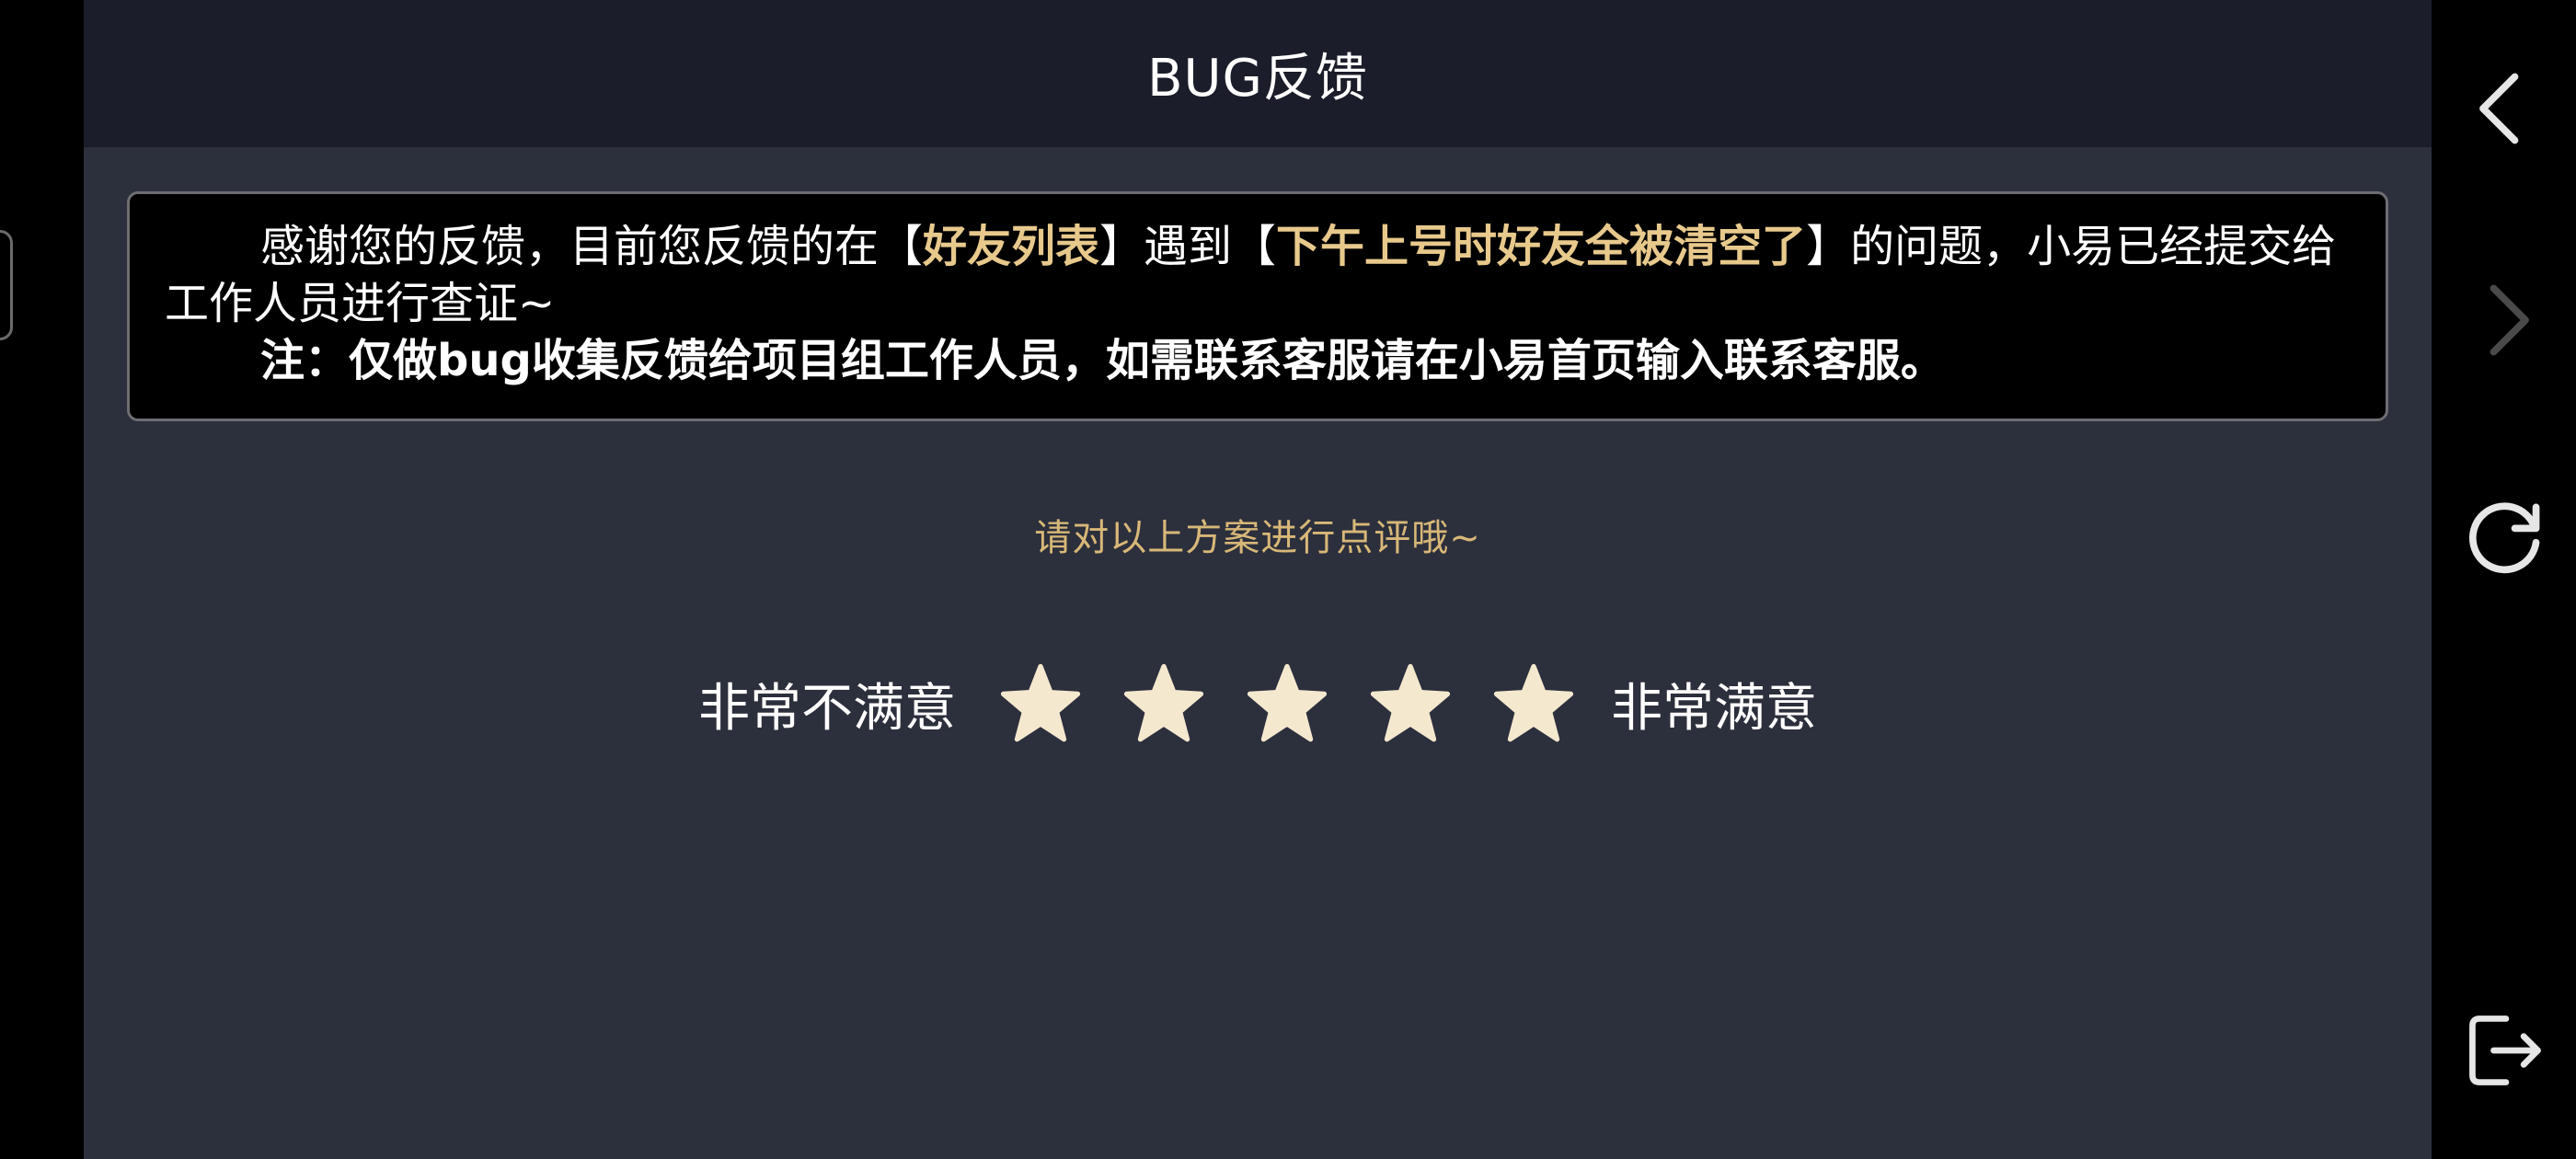 The image size is (2576, 1159). I want to click on side-handle, so click(6, 285).